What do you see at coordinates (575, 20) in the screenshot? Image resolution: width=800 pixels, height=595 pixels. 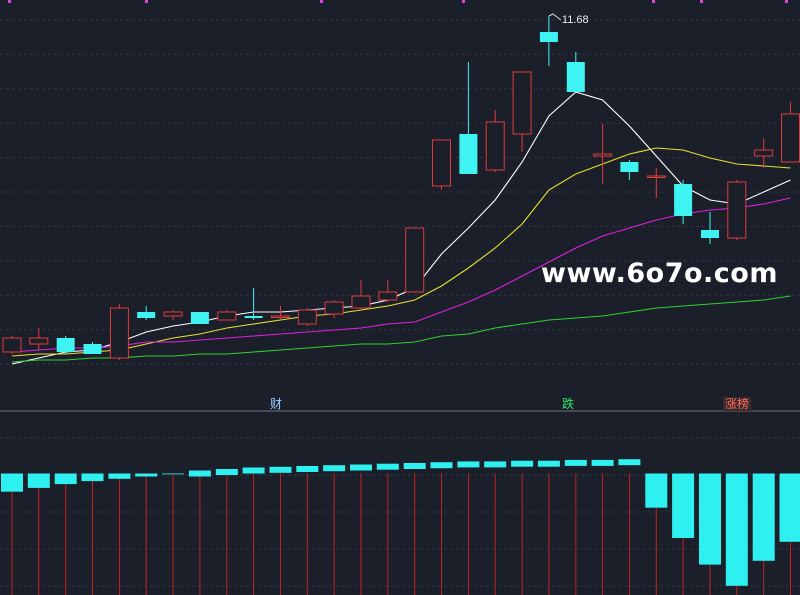 I see `high-price-label: 11.68` at bounding box center [575, 20].